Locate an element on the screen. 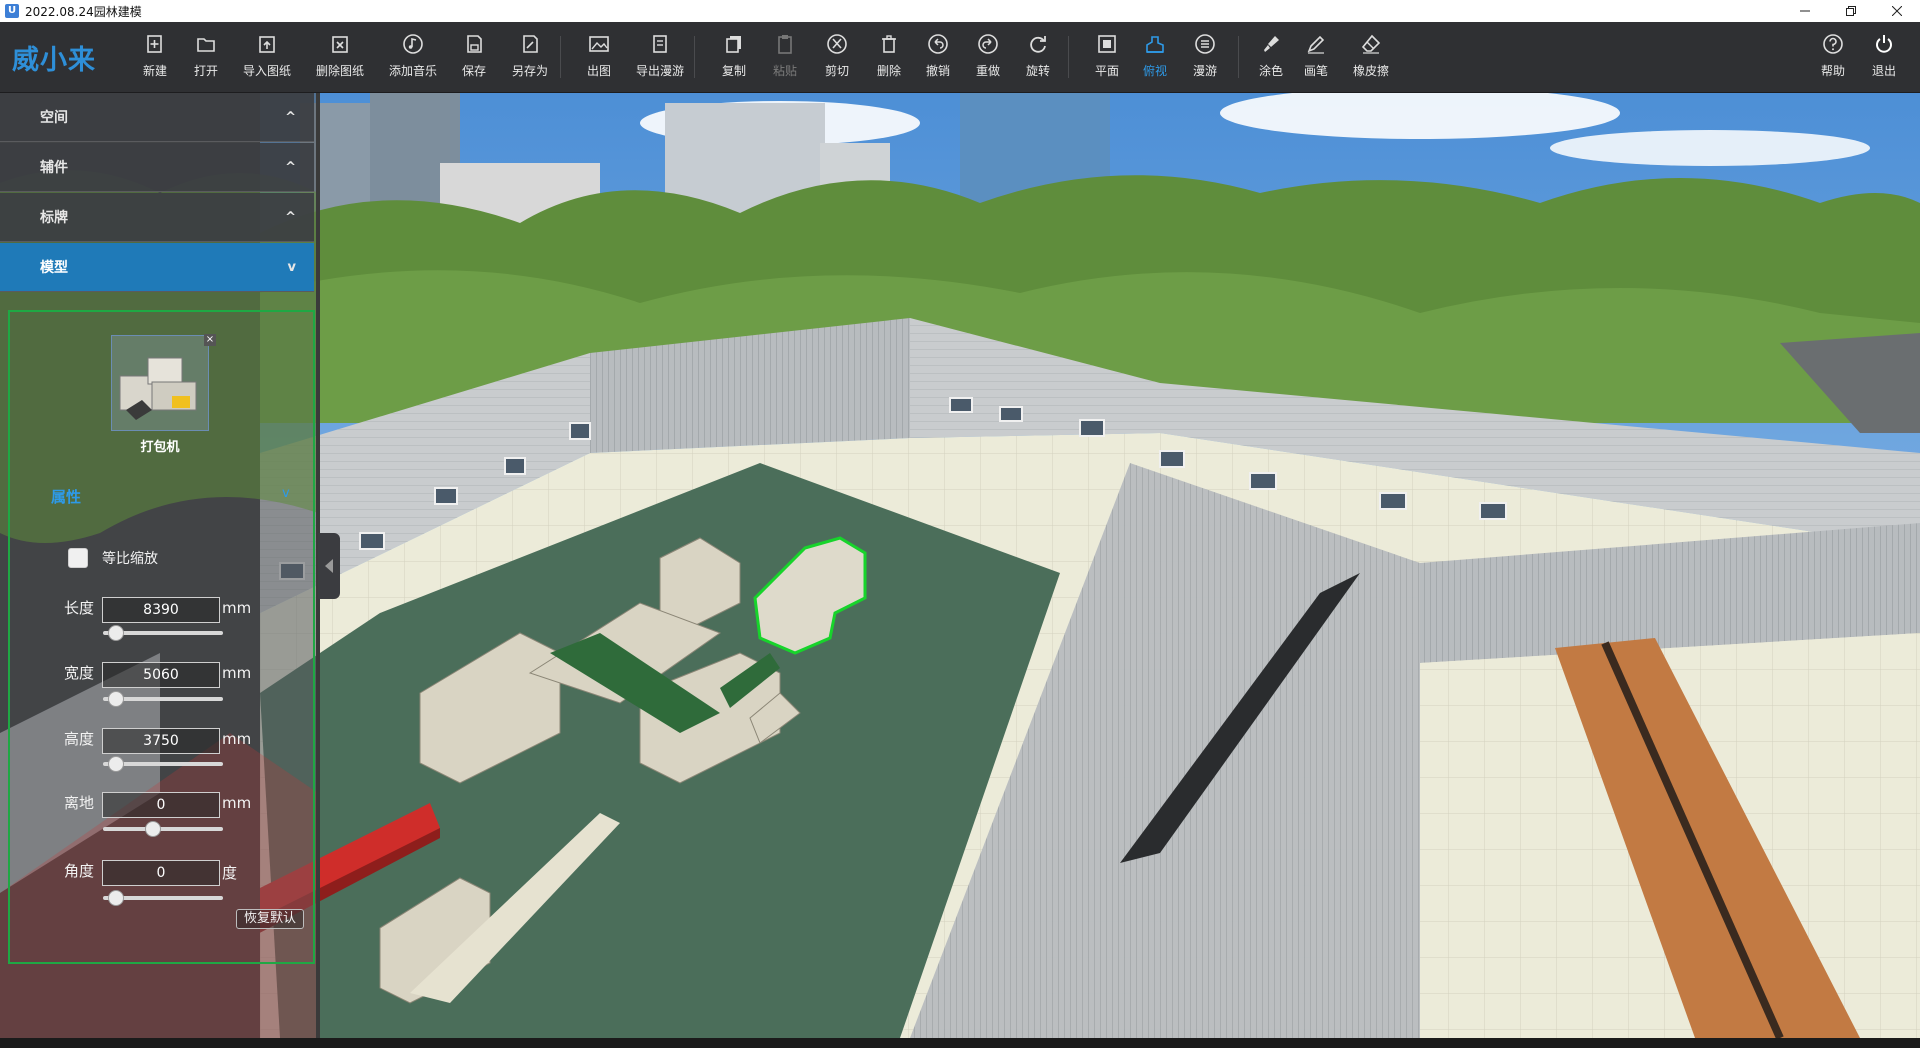 This screenshot has width=1920, height=1048. save-as-icon is located at coordinates (530, 44).